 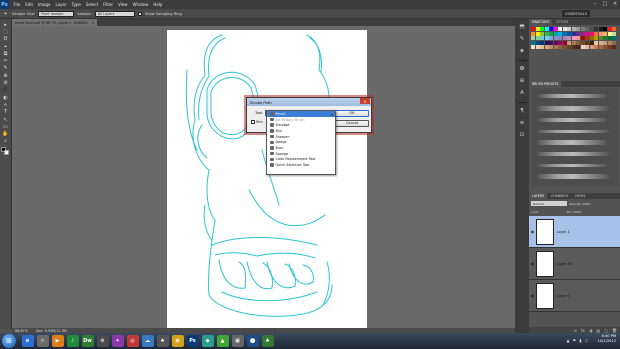 I want to click on sample-select: All Layers, so click(x=114, y=13).